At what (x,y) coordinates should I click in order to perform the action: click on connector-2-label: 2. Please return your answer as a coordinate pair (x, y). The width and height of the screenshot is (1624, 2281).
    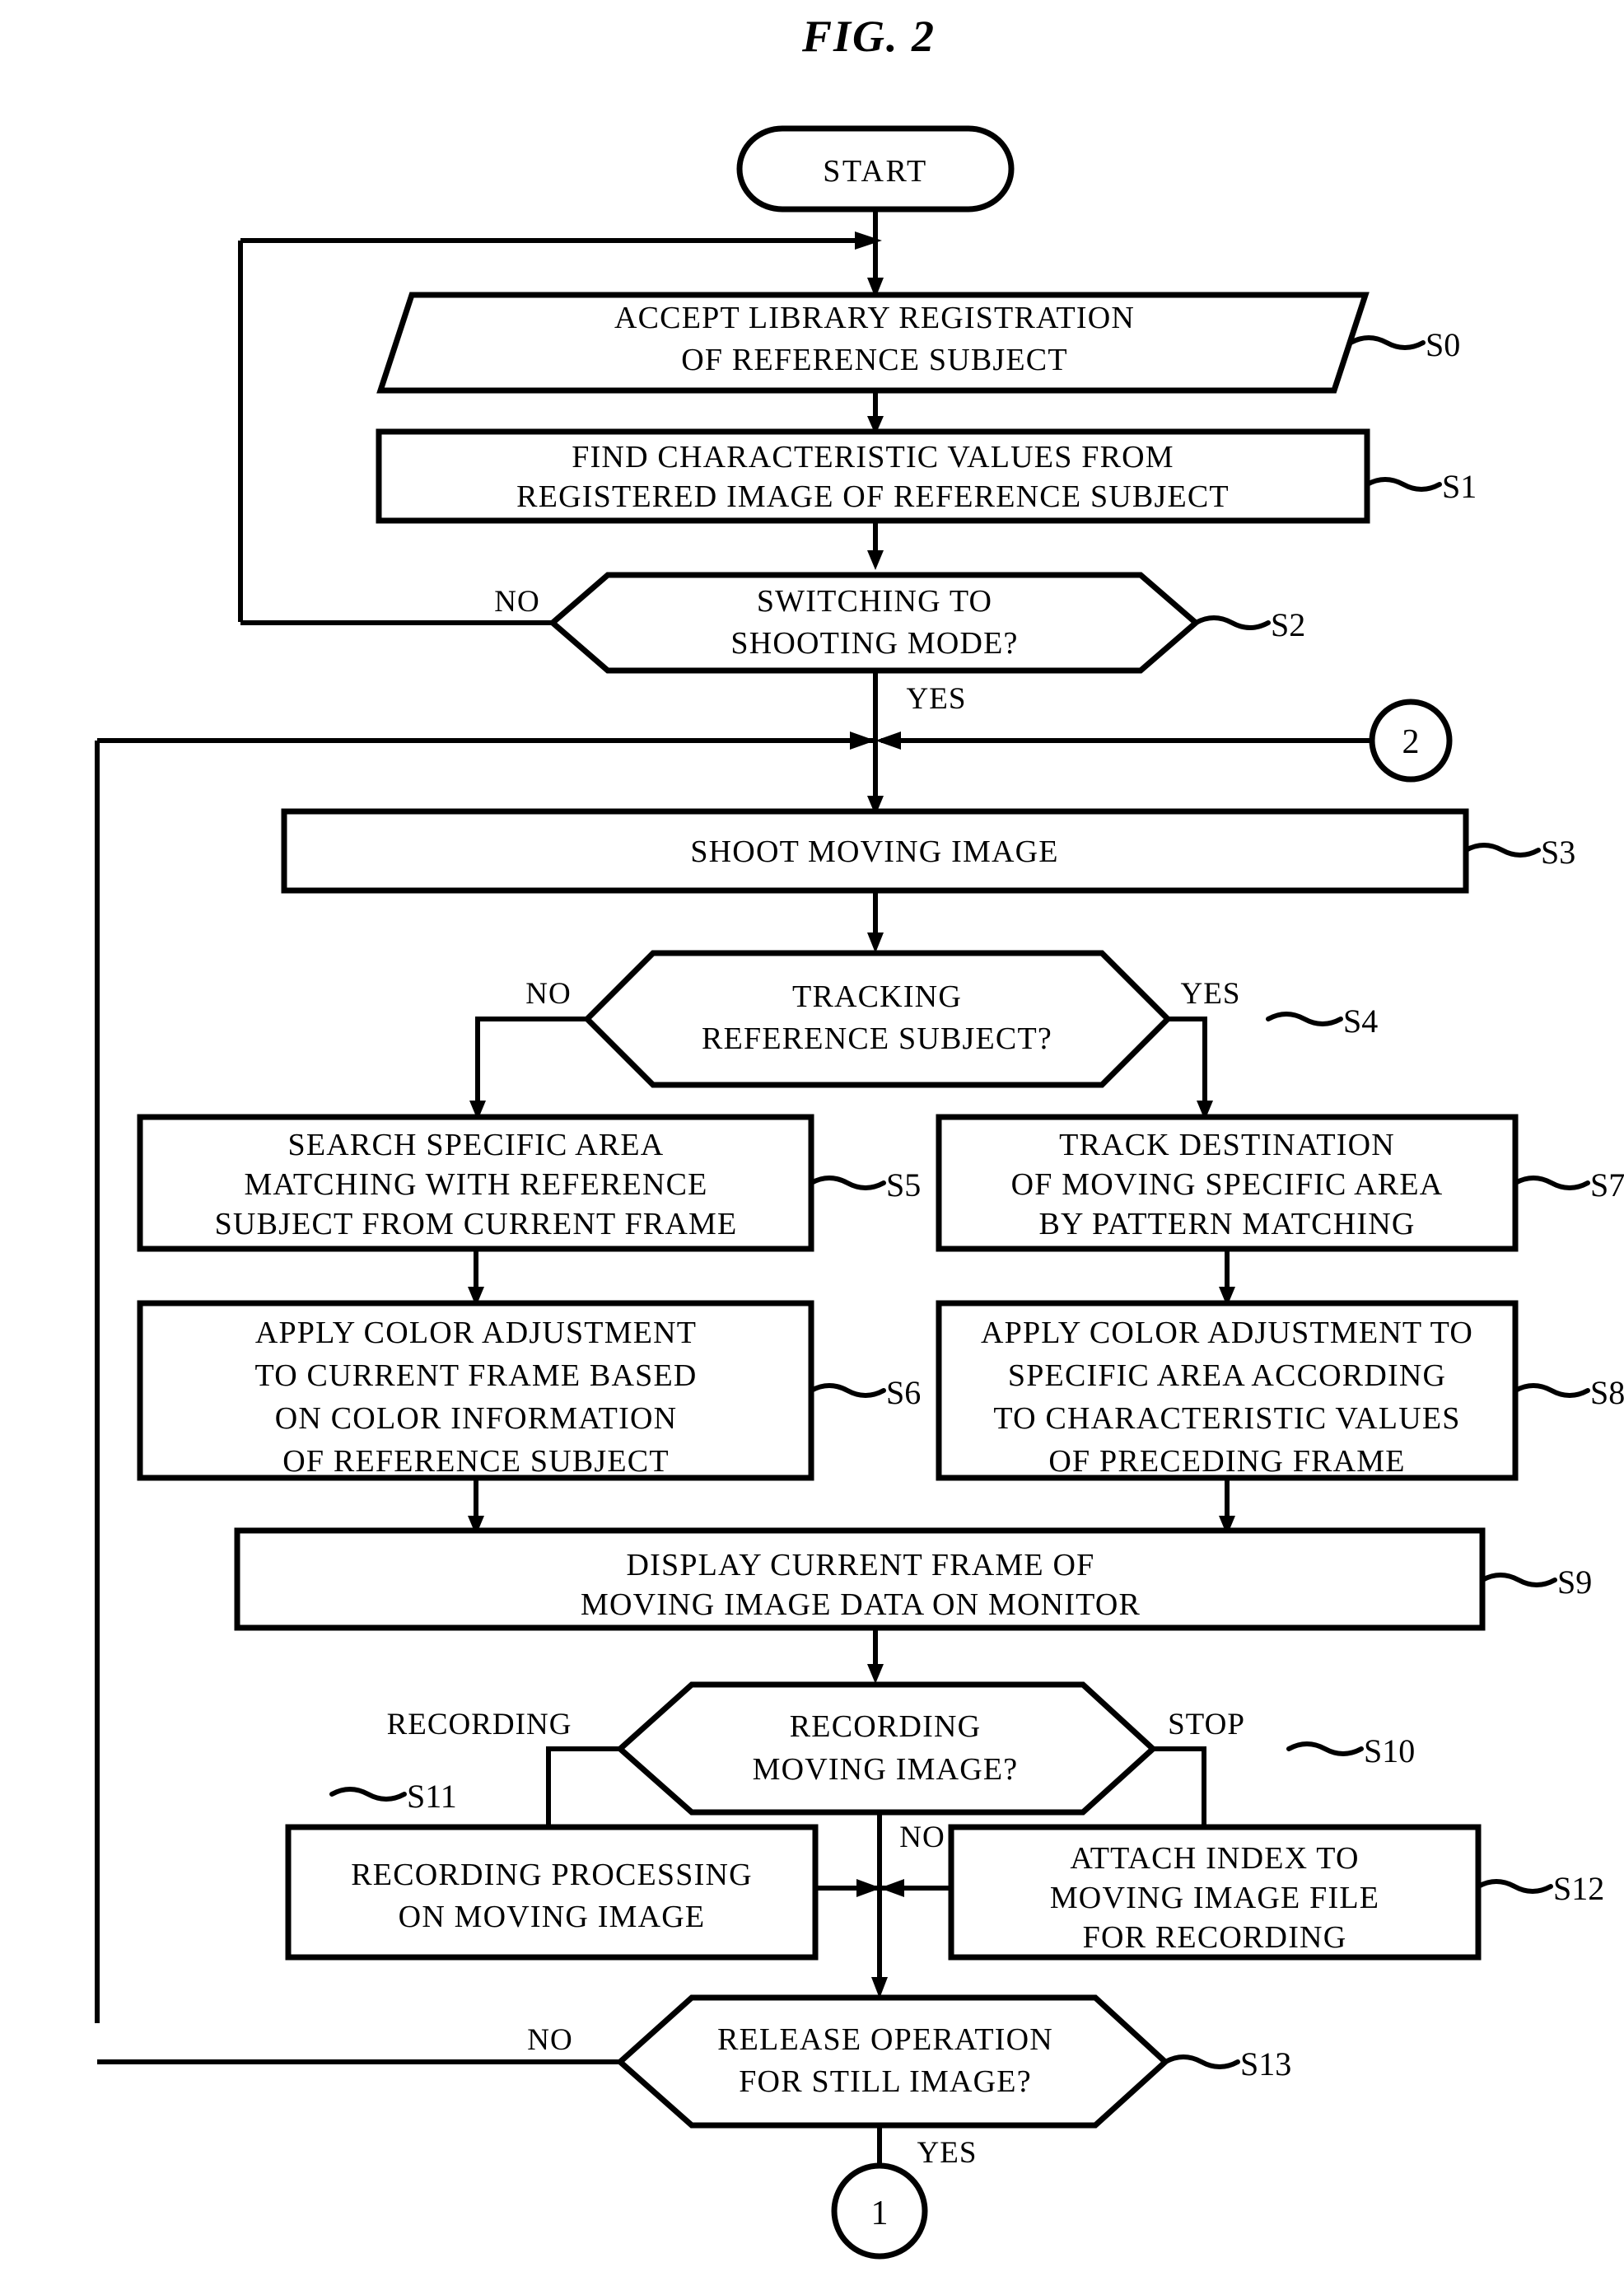
    Looking at the image, I should click on (1411, 742).